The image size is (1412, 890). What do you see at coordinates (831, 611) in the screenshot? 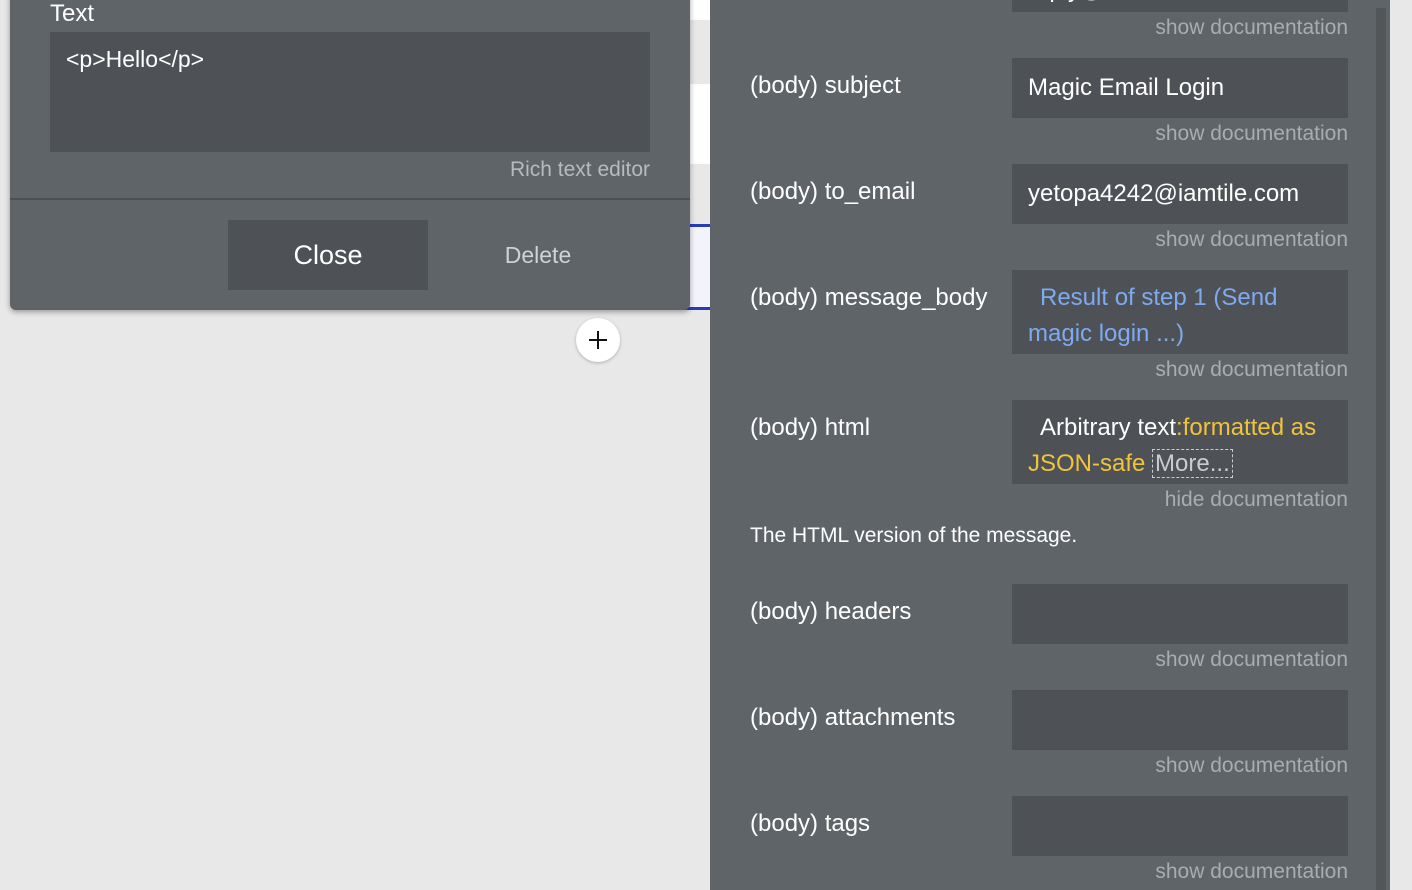
I see `headers-label: (body) headers` at bounding box center [831, 611].